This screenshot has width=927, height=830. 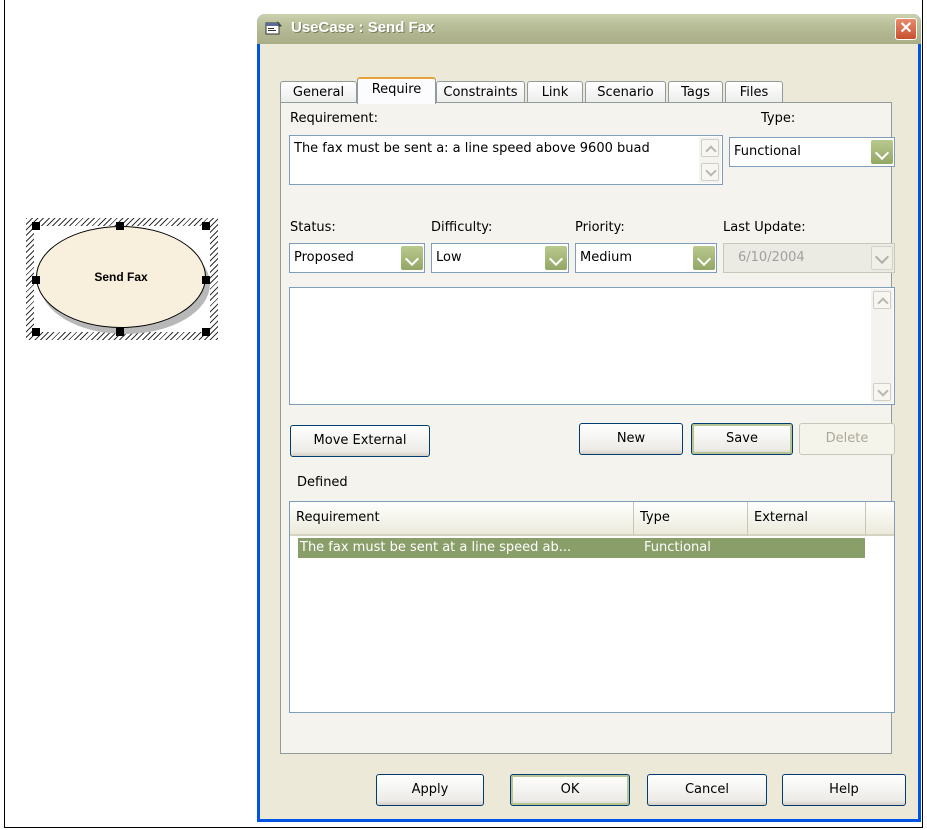 I want to click on save-label: Save, so click(x=742, y=438).